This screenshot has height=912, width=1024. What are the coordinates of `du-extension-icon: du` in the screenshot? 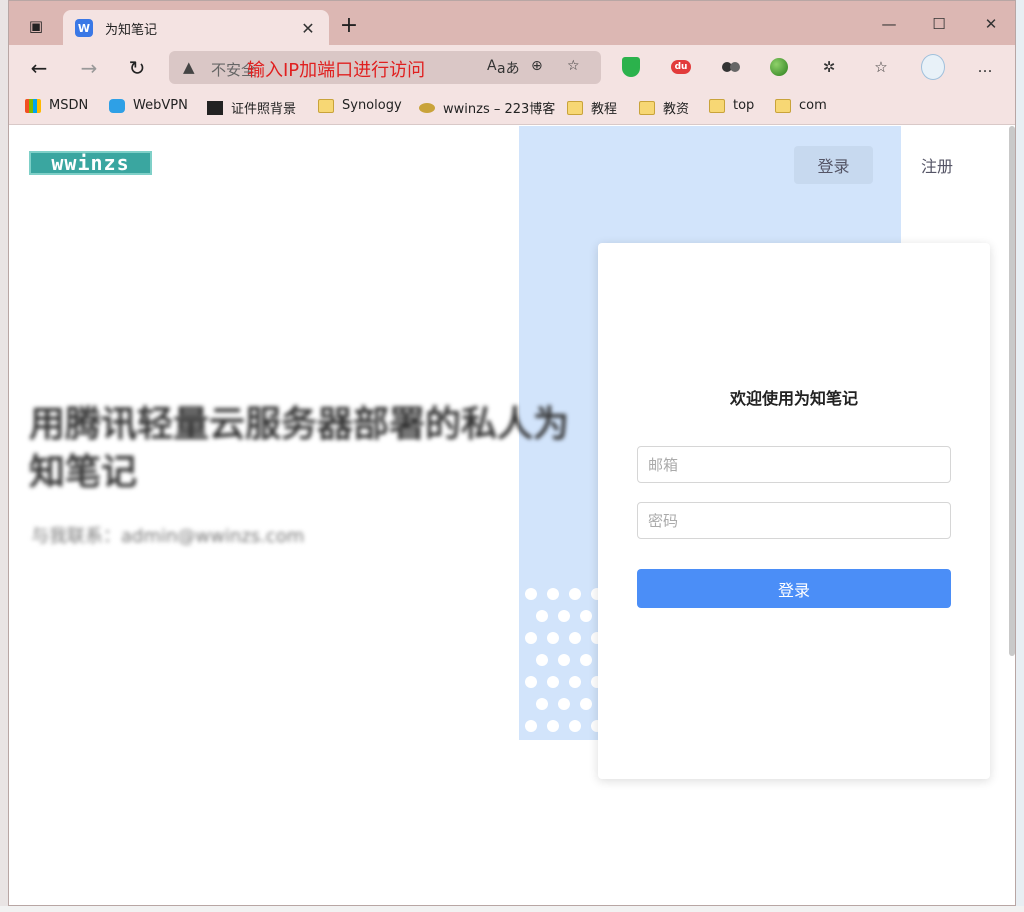 It's located at (681, 67).